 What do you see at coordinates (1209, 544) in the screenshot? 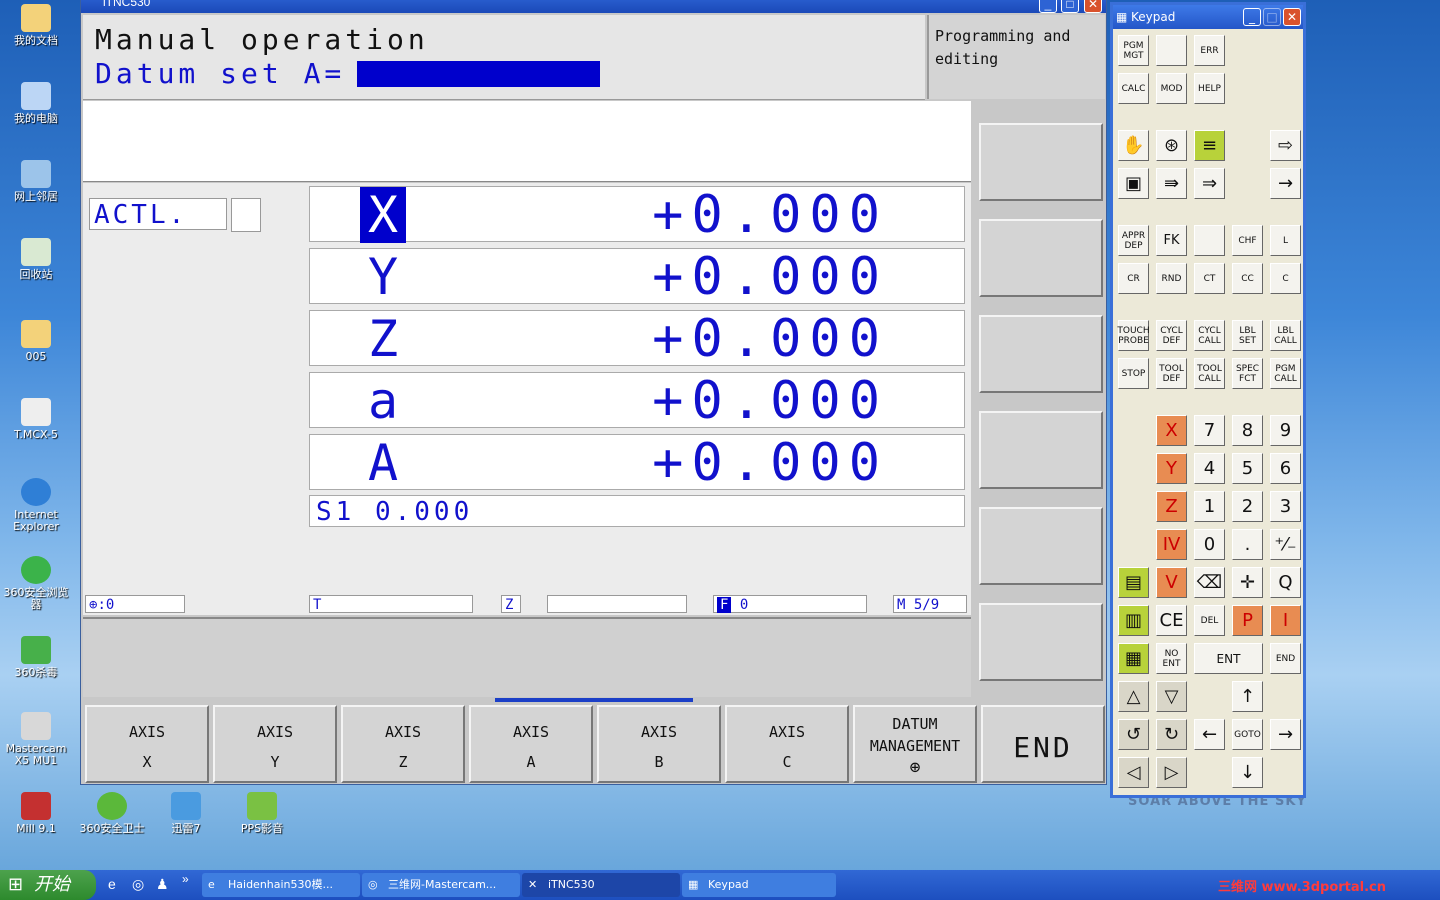
I see `key-0: 0` at bounding box center [1209, 544].